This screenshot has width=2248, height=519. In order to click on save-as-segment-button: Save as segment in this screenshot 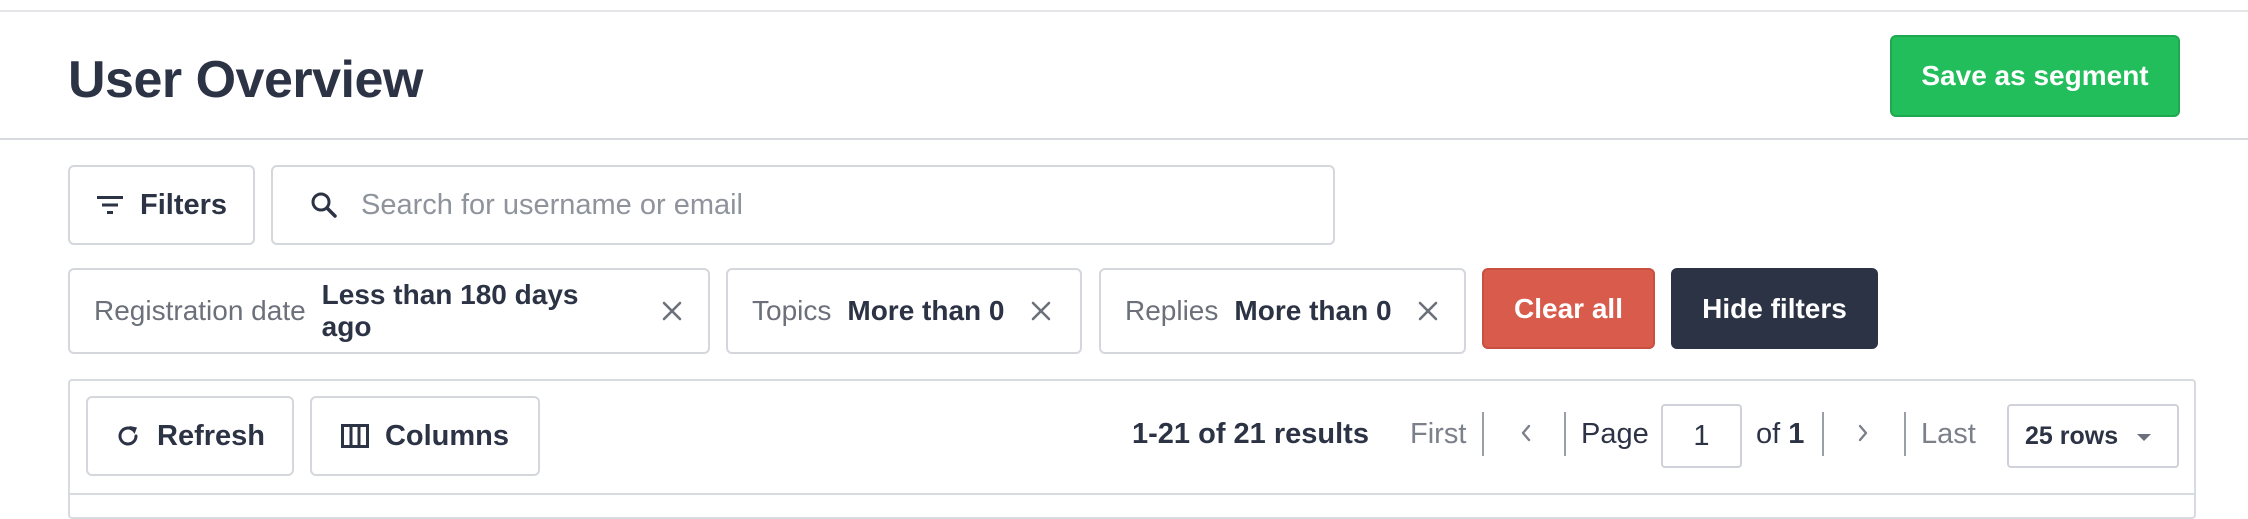, I will do `click(2035, 76)`.